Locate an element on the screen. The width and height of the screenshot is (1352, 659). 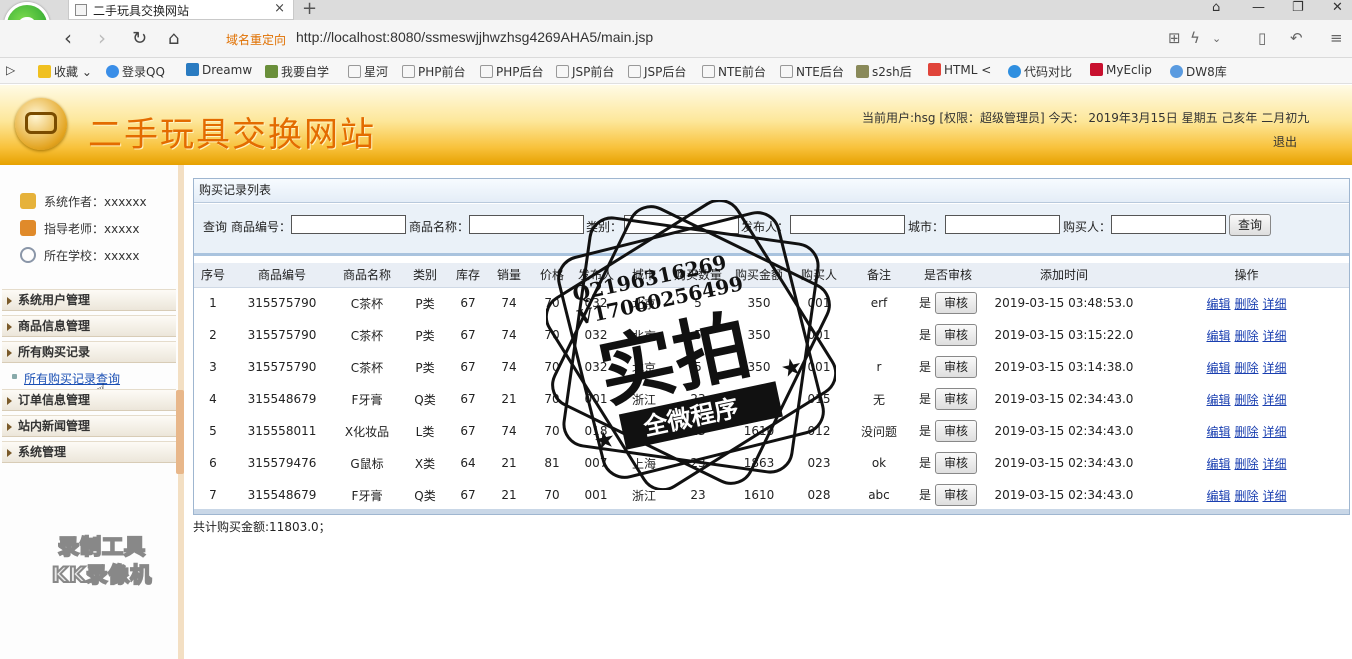
bookmark-item: JSP前台 is located at coordinates (585, 71).